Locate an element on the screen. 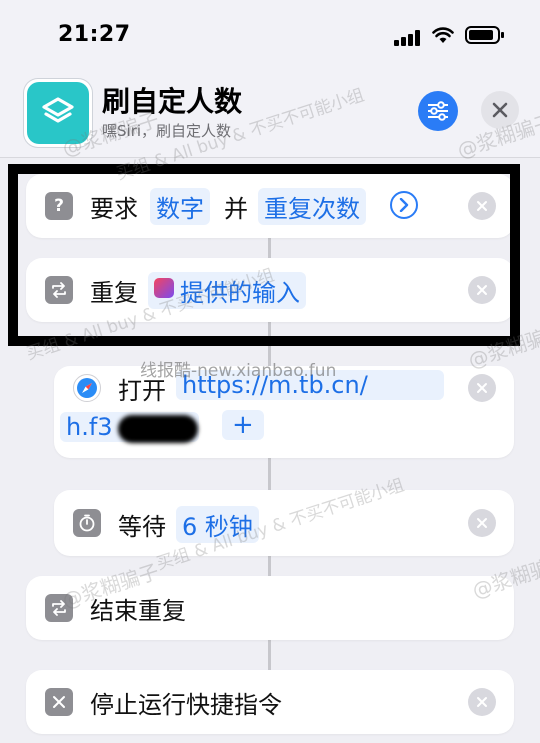  wait-action-label: 等待 is located at coordinates (142, 527).